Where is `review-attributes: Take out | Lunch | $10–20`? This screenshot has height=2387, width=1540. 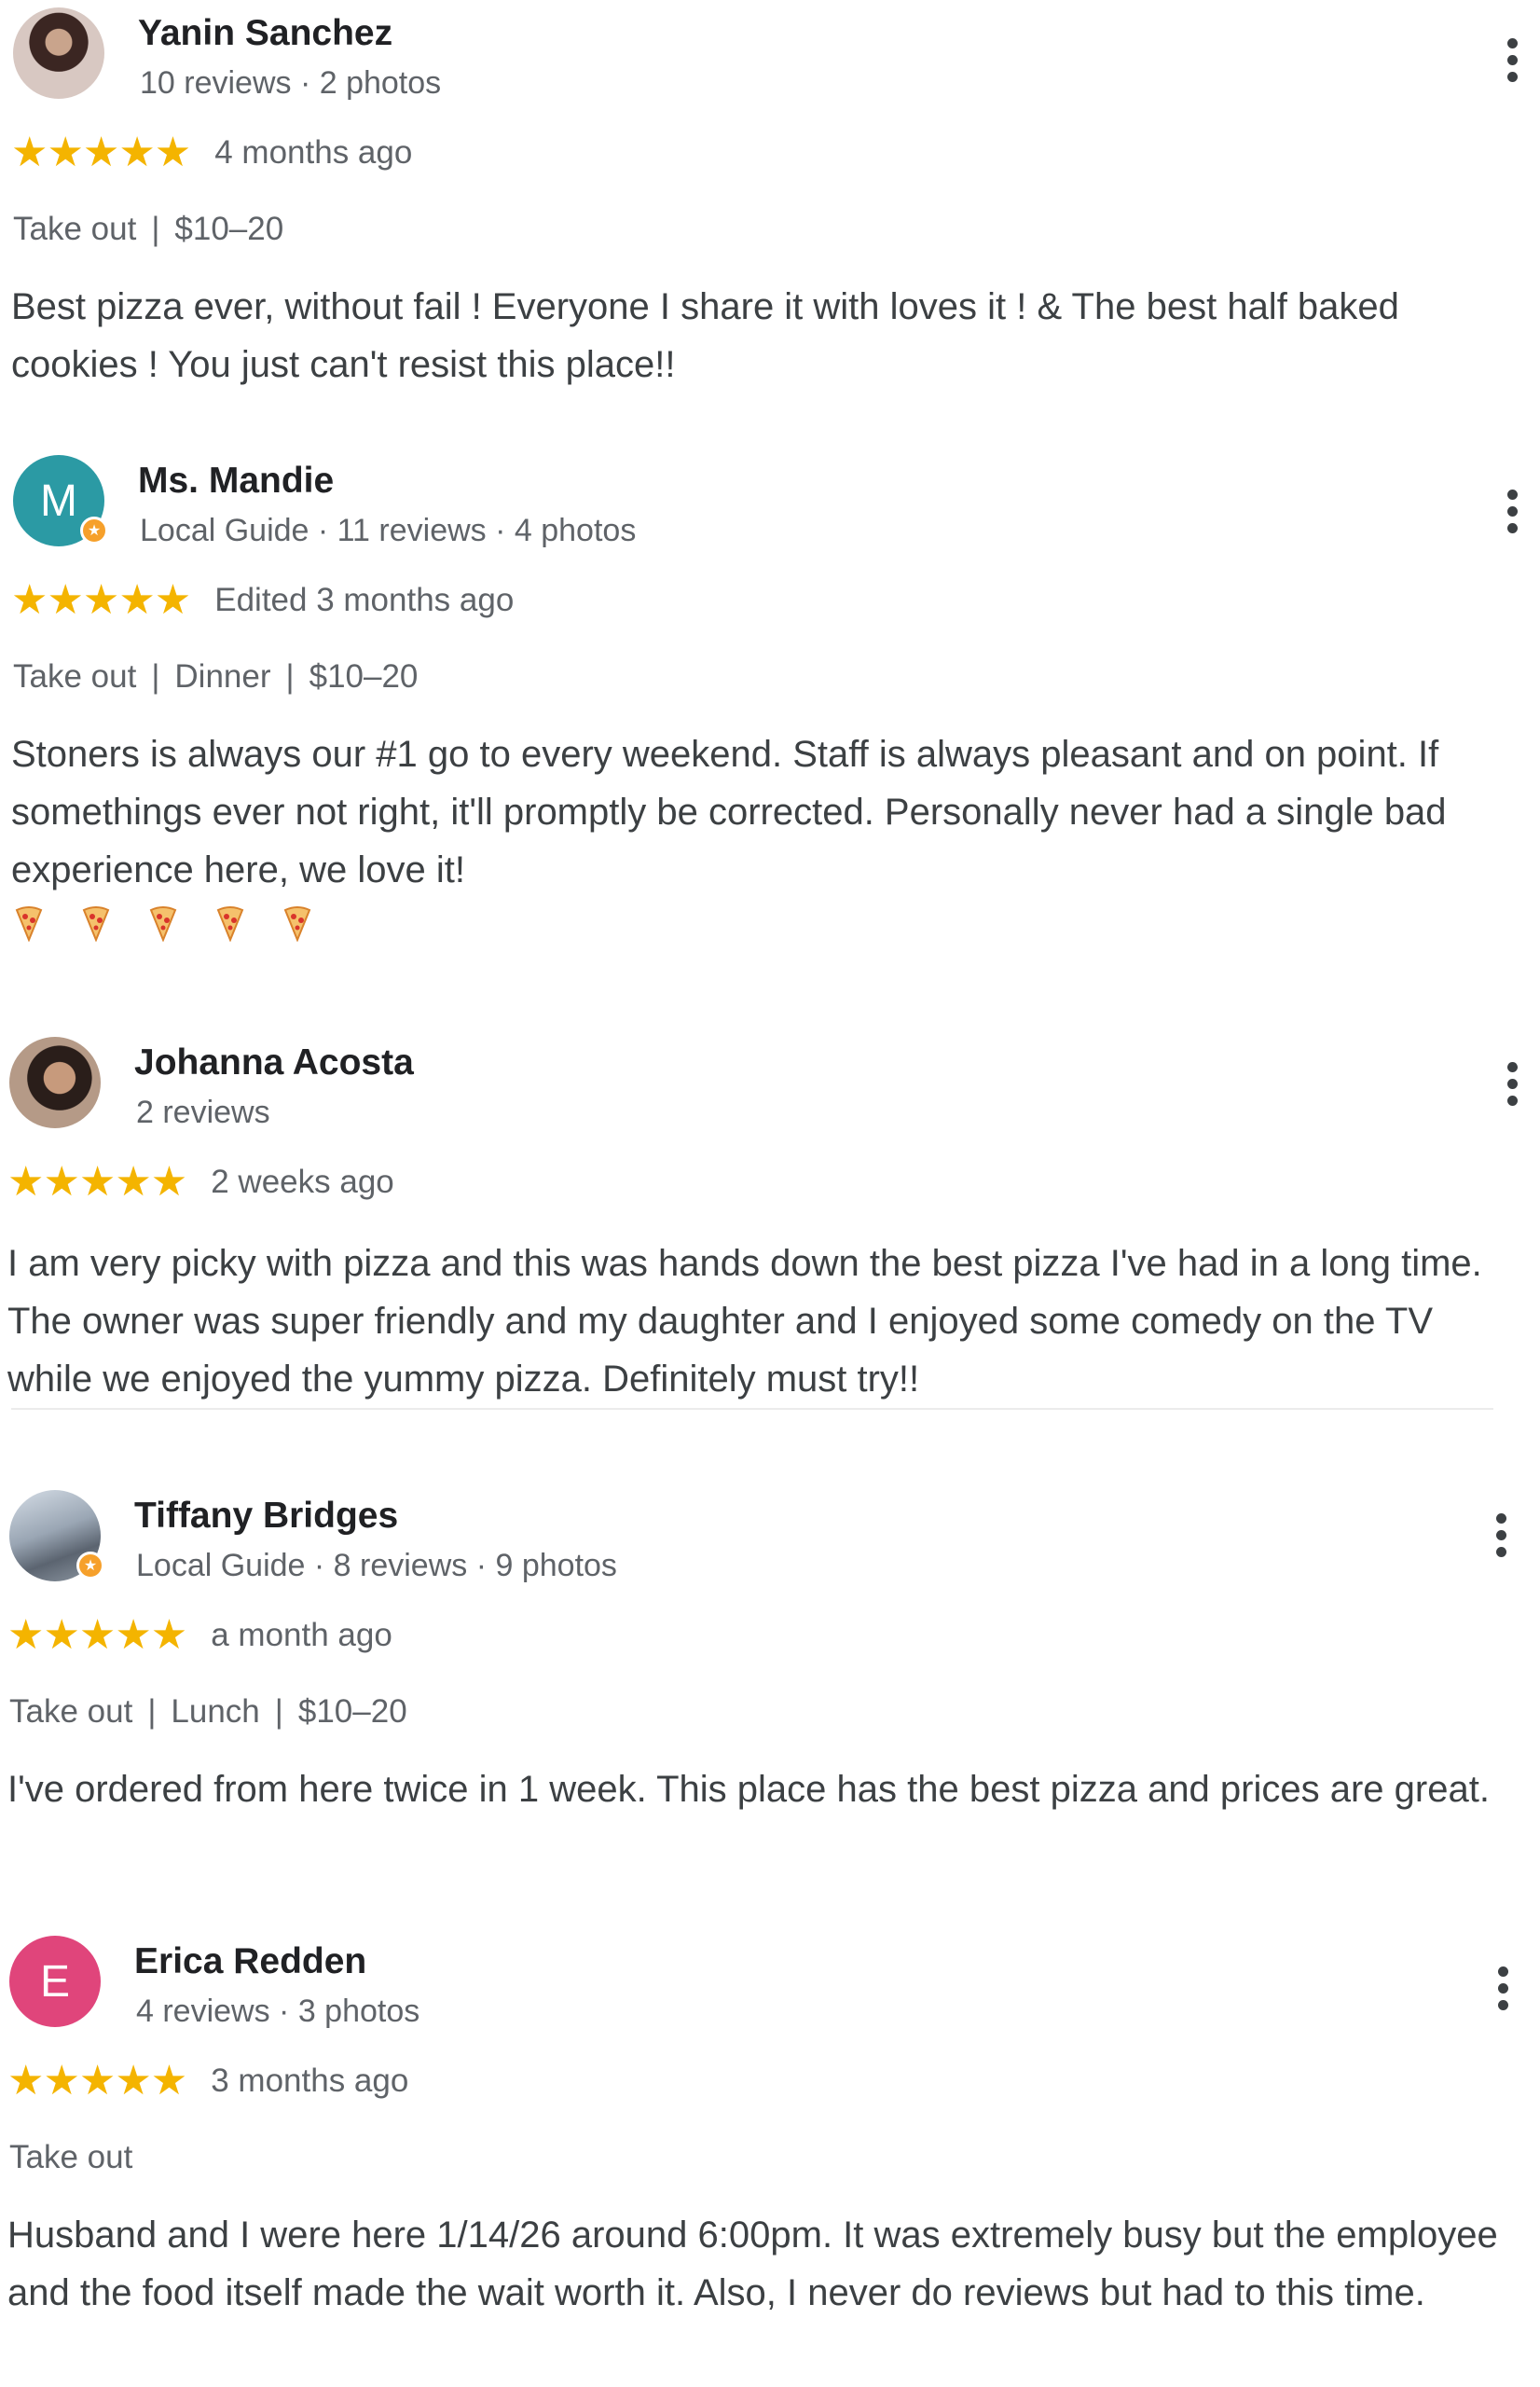 review-attributes: Take out | Lunch | $10–20 is located at coordinates (208, 1711).